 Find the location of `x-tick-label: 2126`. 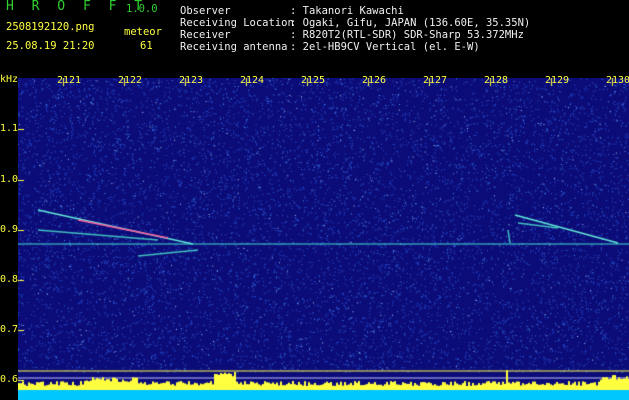

x-tick-label: 2126 is located at coordinates (374, 80).